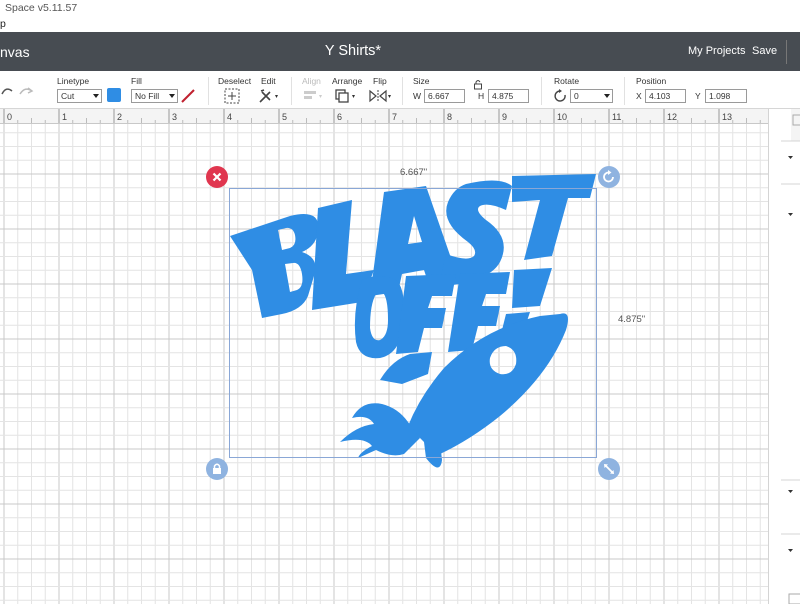 The width and height of the screenshot is (800, 609). I want to click on layers-panel, so click(784, 357).